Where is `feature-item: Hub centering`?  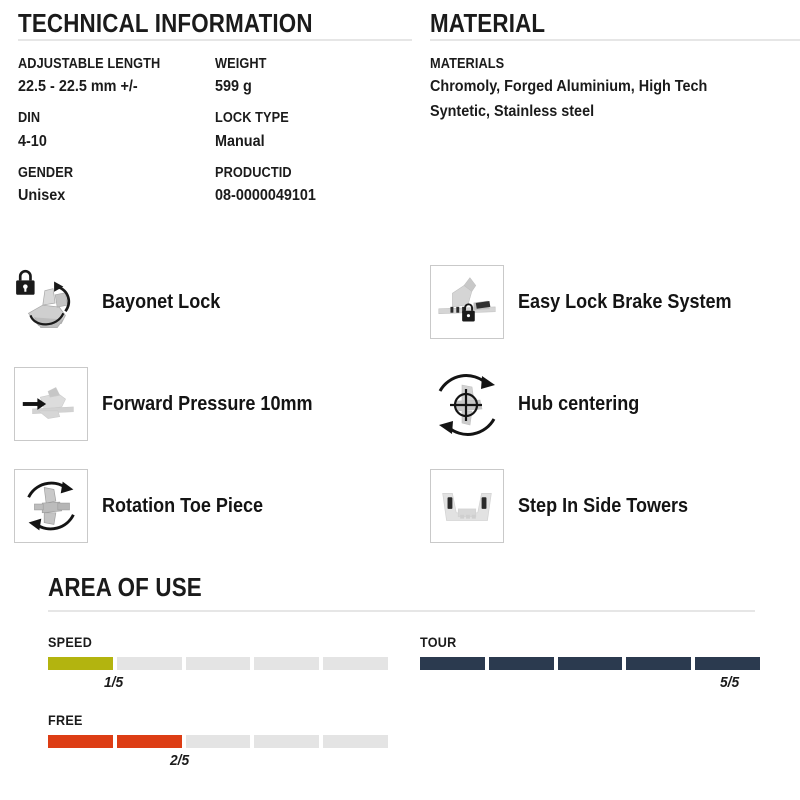
feature-item: Hub centering is located at coordinates (615, 404).